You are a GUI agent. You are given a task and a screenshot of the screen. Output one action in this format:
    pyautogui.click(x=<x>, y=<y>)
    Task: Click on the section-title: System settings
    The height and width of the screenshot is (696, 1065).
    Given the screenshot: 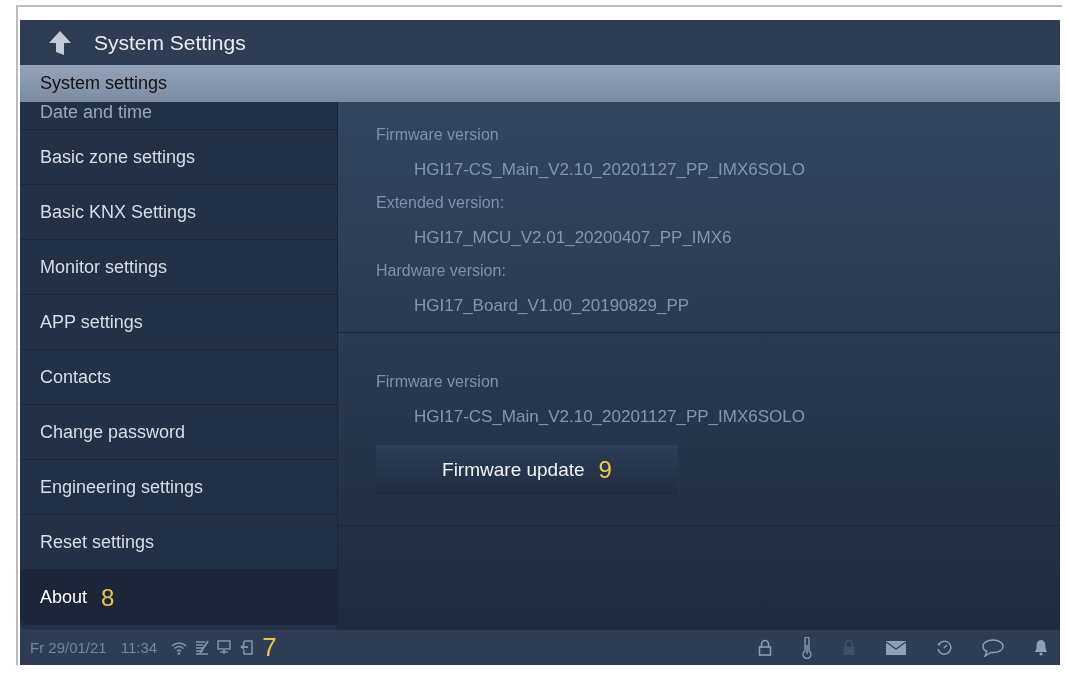 What is the action you would take?
    pyautogui.click(x=104, y=83)
    